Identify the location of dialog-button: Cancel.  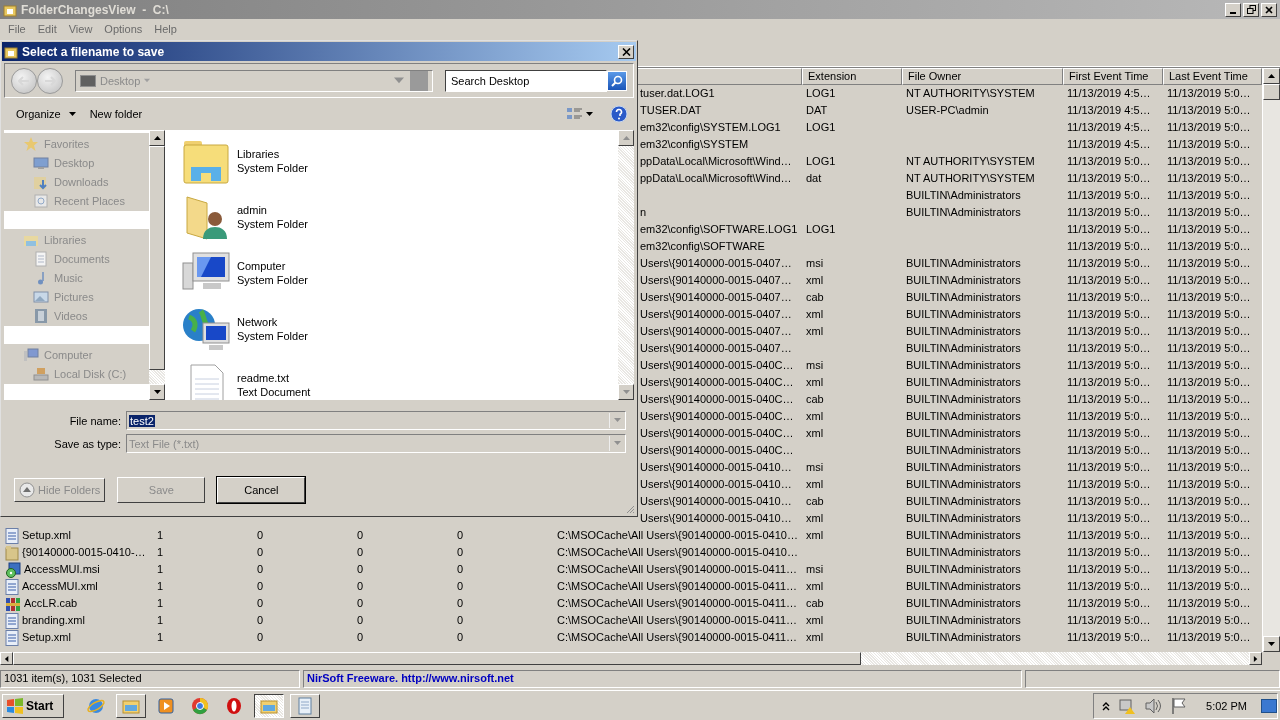
(261, 490).